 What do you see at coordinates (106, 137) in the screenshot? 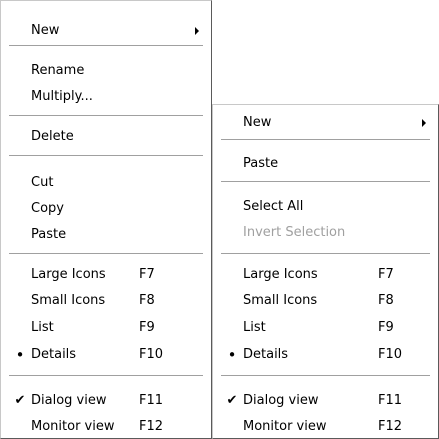
I see `menu-item-delete: Delete` at bounding box center [106, 137].